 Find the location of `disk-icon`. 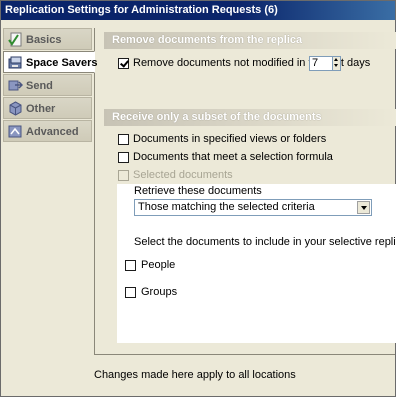

disk-icon is located at coordinates (15, 62).